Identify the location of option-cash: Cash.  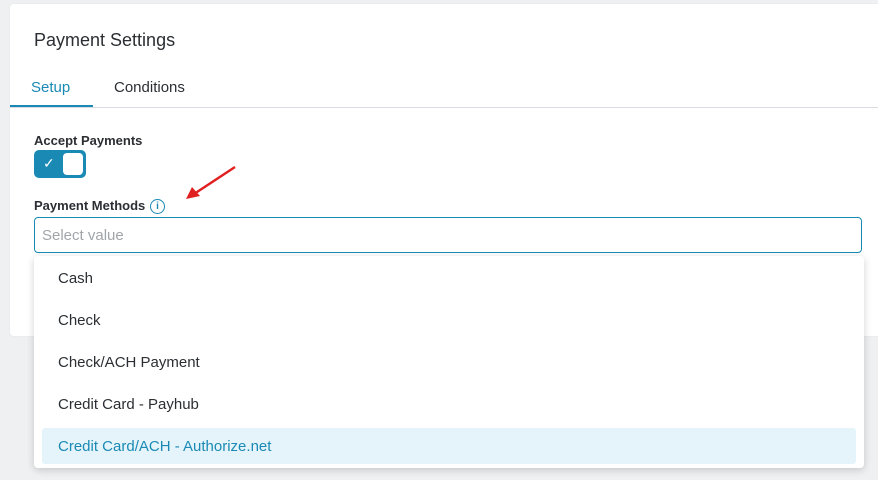
(449, 278).